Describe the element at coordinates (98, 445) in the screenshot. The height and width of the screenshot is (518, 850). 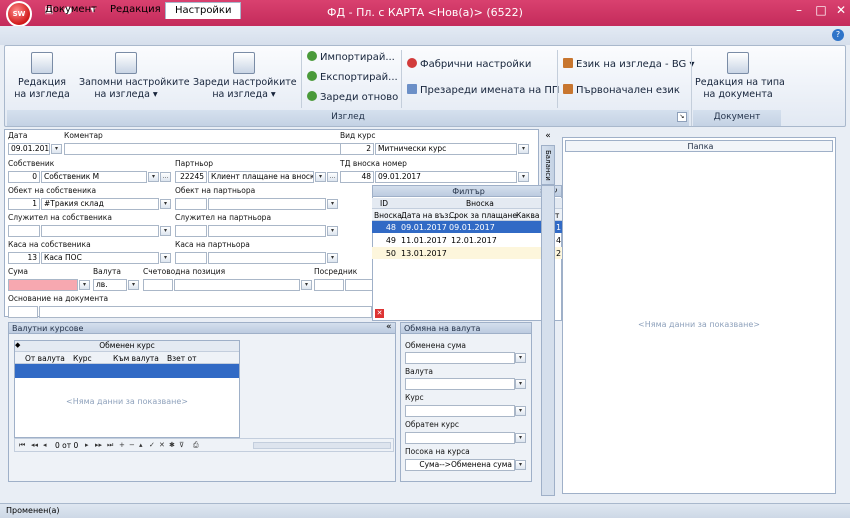
I see `next-many-icon: ▸▸` at that location.